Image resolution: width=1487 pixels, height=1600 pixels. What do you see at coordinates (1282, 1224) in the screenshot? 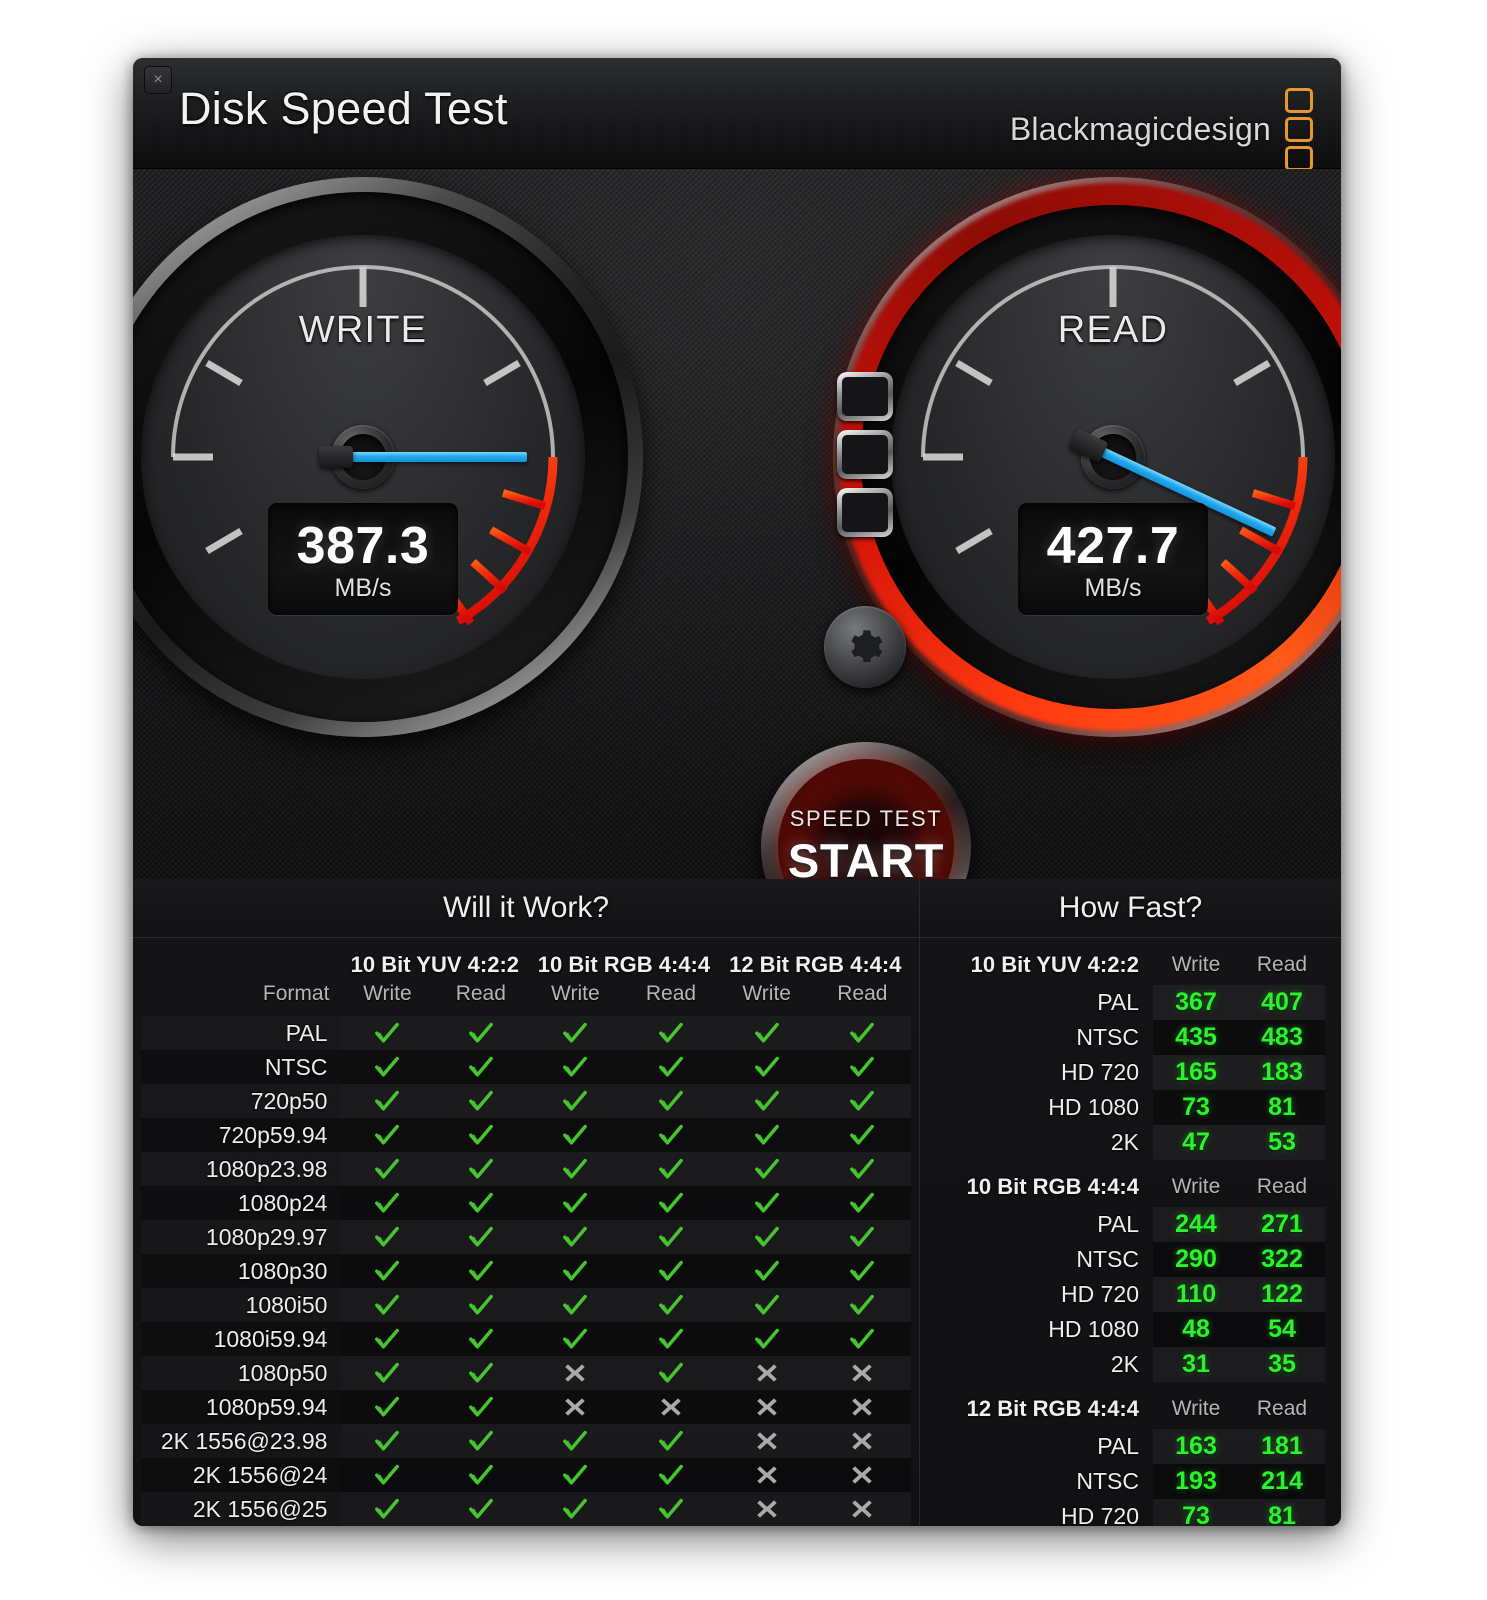
I see `read-speed-value: 271` at bounding box center [1282, 1224].